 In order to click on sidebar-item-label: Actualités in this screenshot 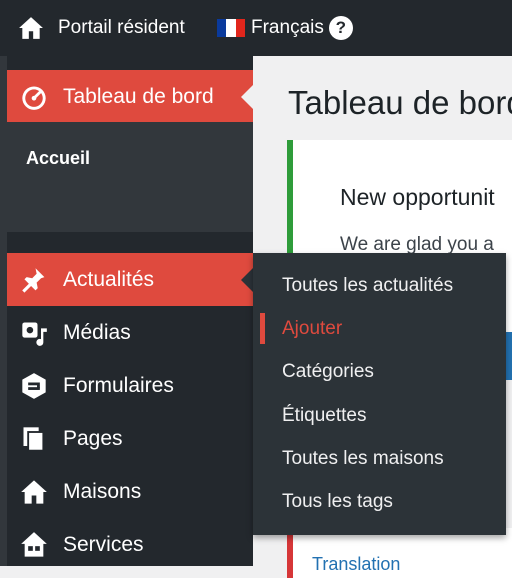, I will do `click(109, 279)`.